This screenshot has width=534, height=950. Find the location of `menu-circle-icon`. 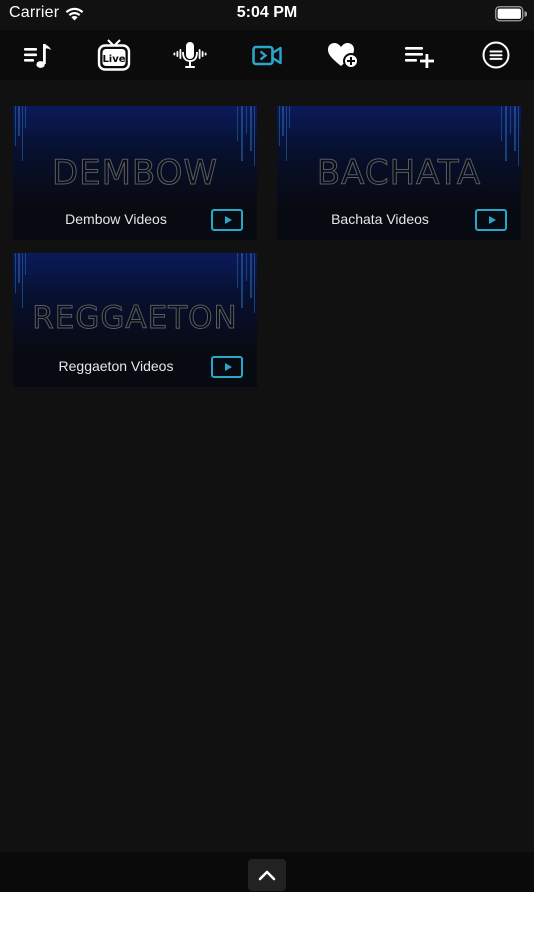

menu-circle-icon is located at coordinates (496, 55).